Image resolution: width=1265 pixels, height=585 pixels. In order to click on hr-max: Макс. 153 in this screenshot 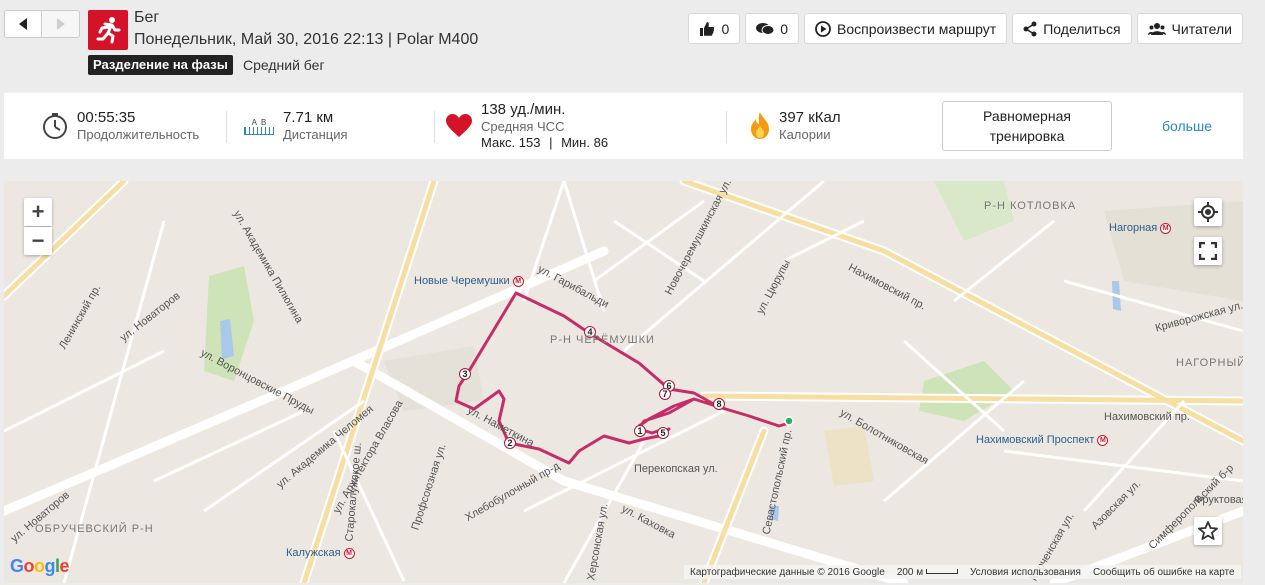, I will do `click(511, 142)`.